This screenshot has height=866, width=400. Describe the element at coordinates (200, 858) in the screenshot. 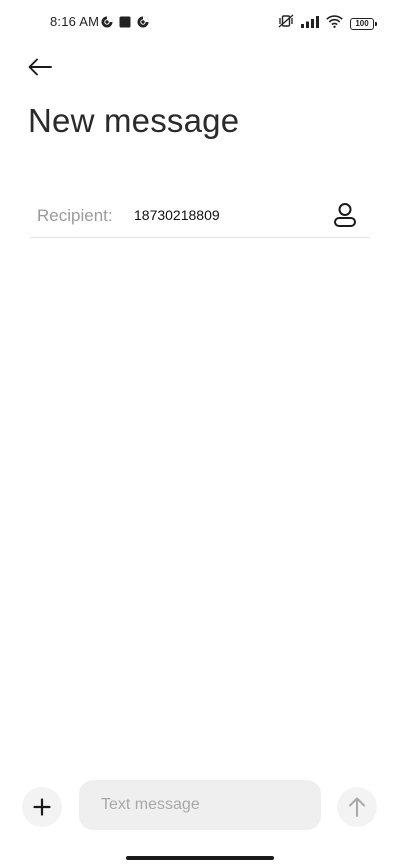

I see `home-indicator` at that location.